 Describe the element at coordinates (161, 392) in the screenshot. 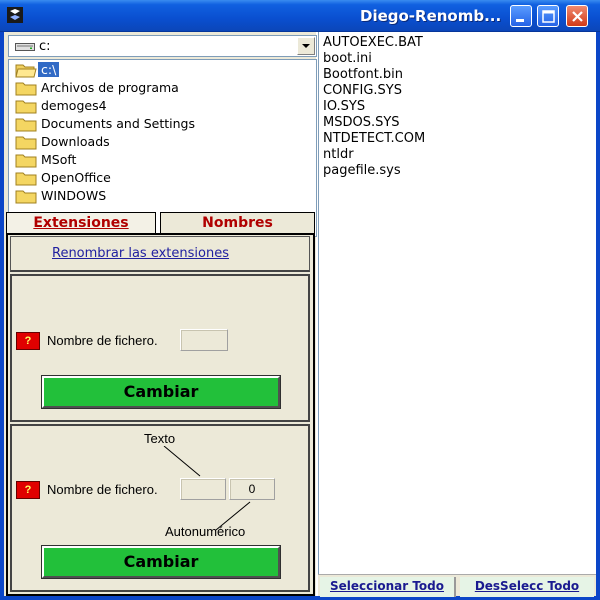

I see `change-button: Cambiar` at that location.